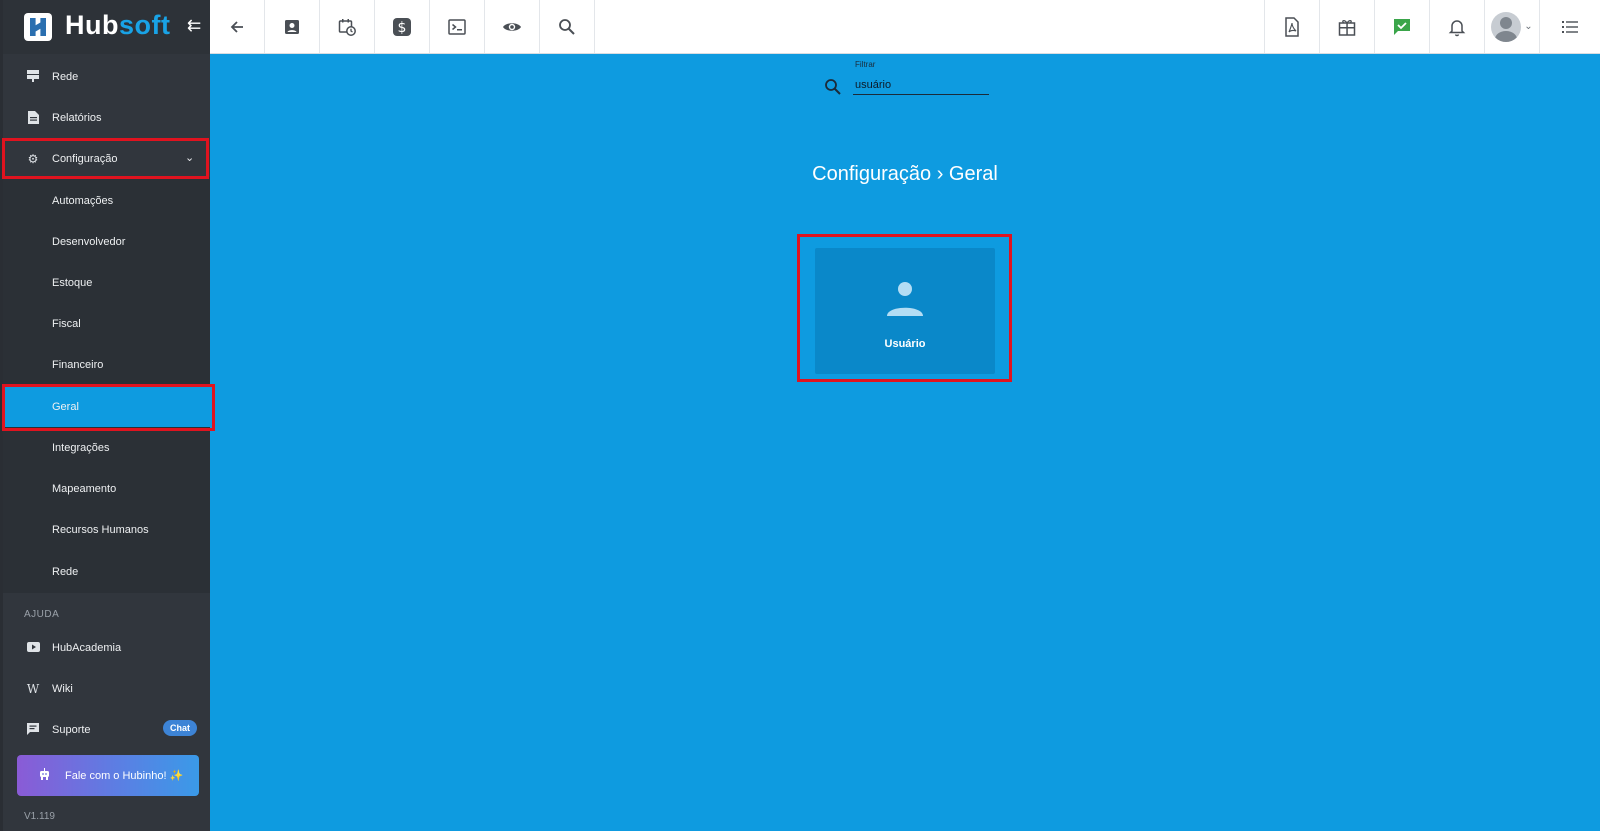  I want to click on terminal-icon, so click(457, 26).